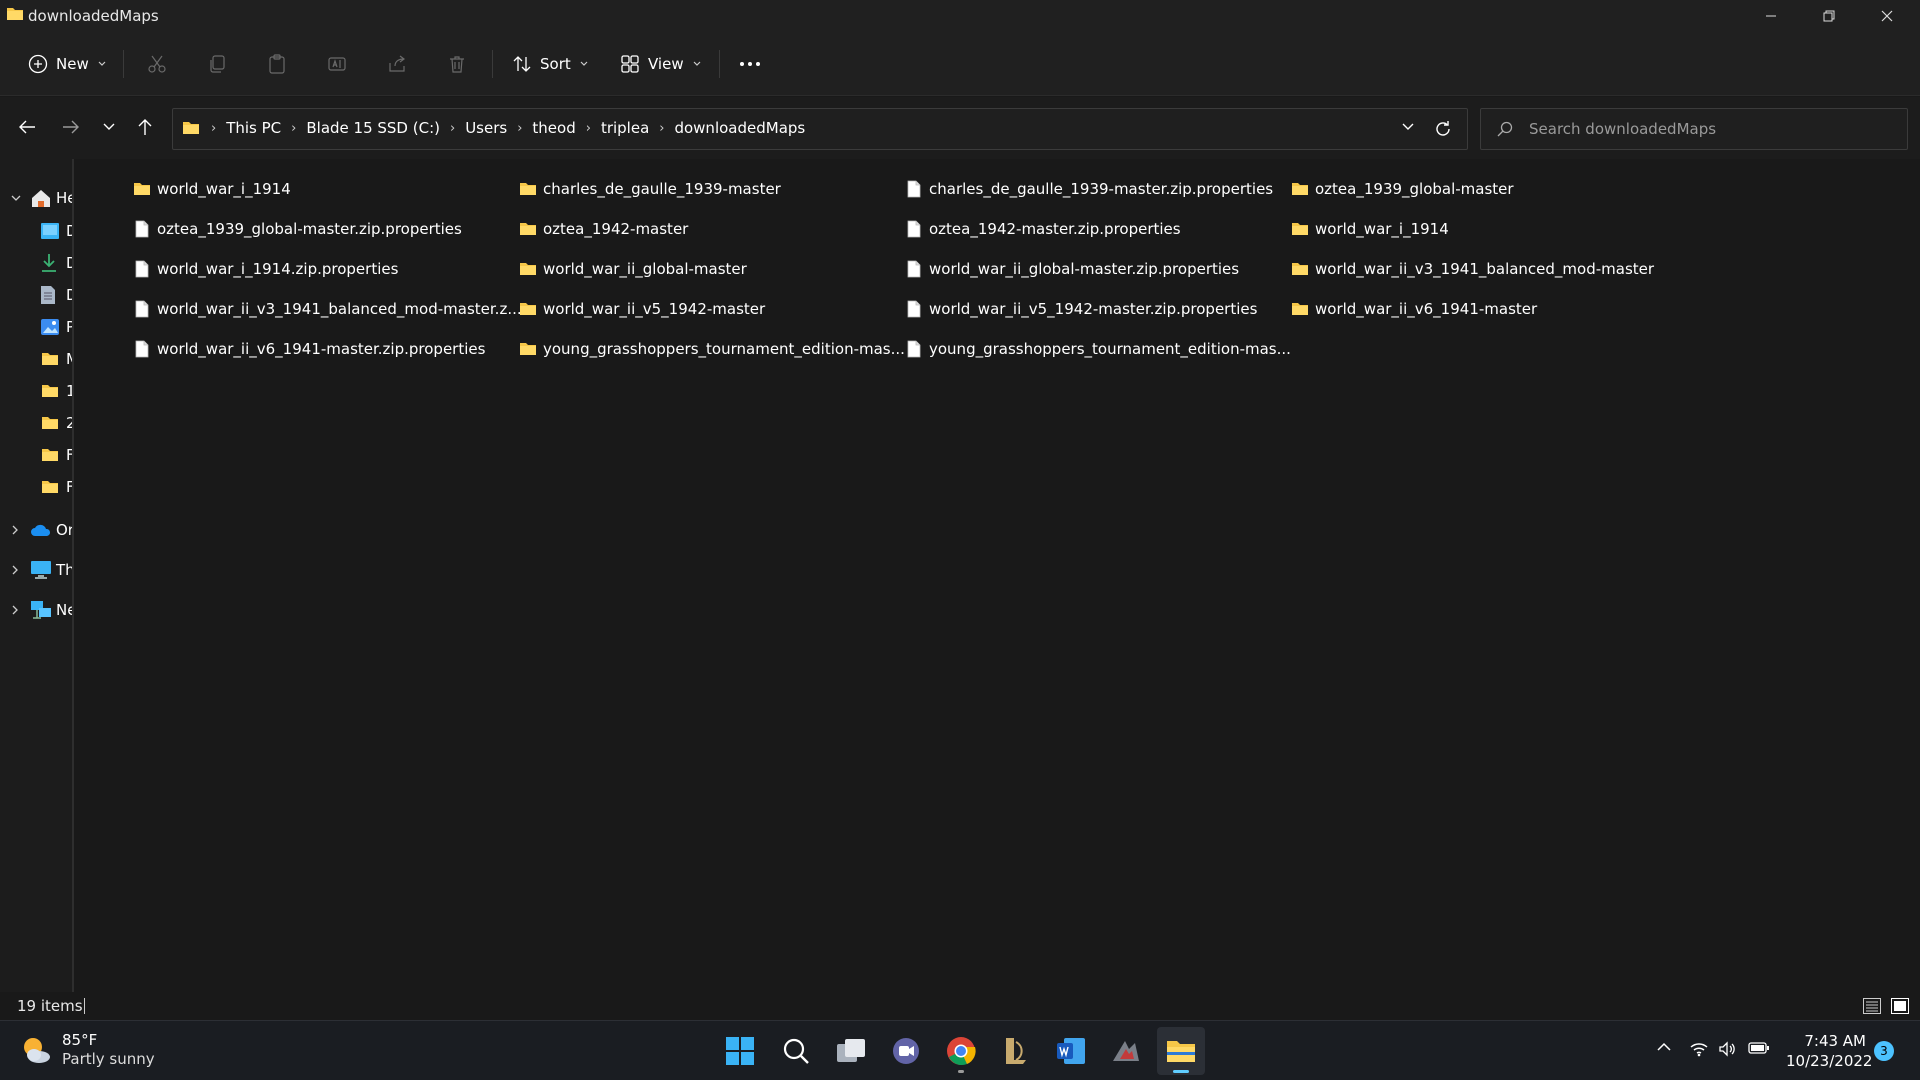 Image resolution: width=1920 pixels, height=1080 pixels. I want to click on weather-widget: 85°F Partly sunny, so click(87, 1050).